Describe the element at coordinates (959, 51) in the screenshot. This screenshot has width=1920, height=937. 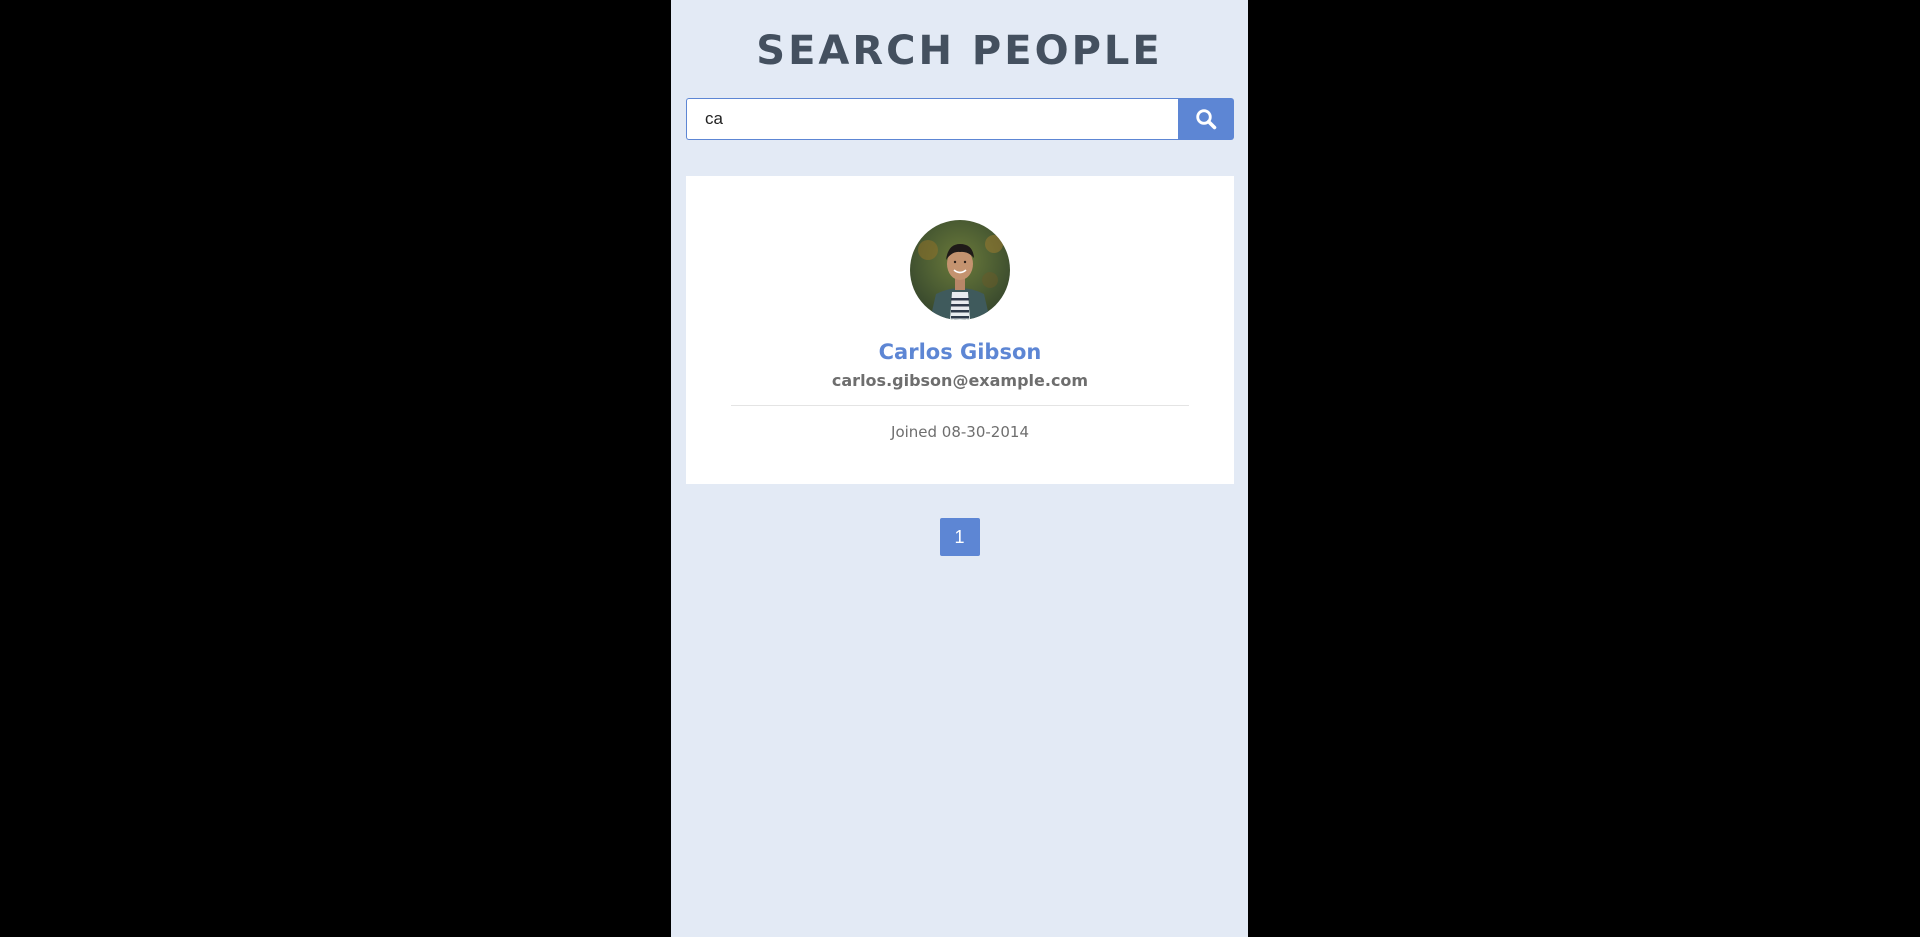
I see `page-title: SEARCH PEOPLE` at that location.